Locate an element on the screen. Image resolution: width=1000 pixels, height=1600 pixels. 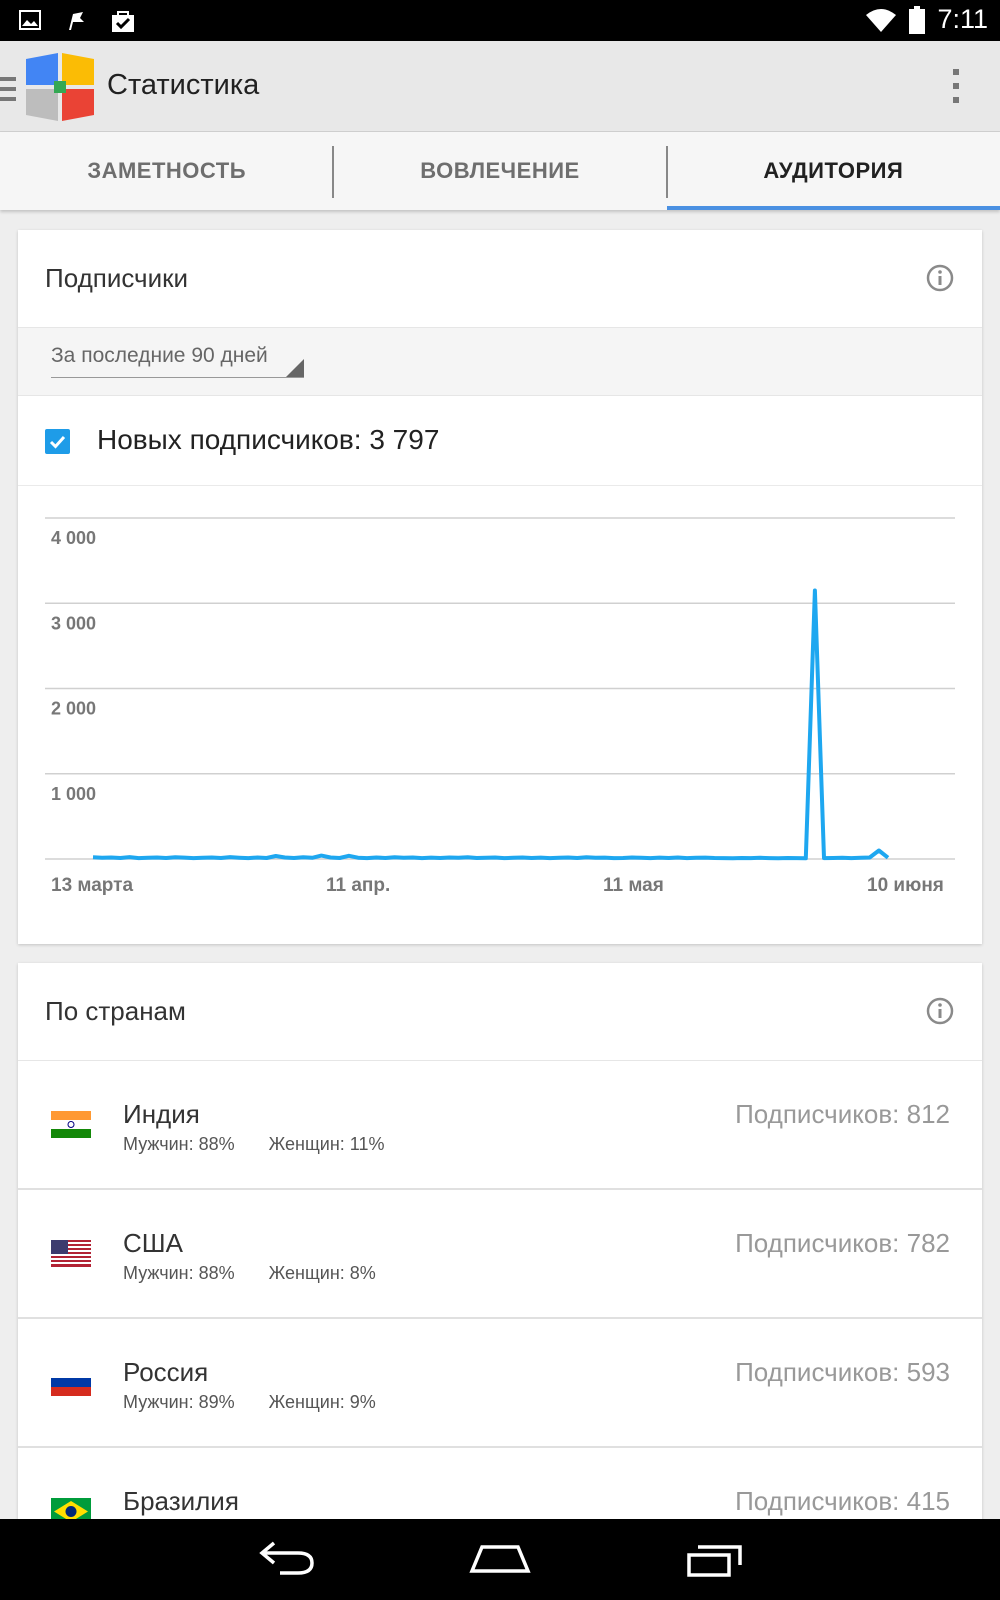
check-icon is located at coordinates (57, 442).